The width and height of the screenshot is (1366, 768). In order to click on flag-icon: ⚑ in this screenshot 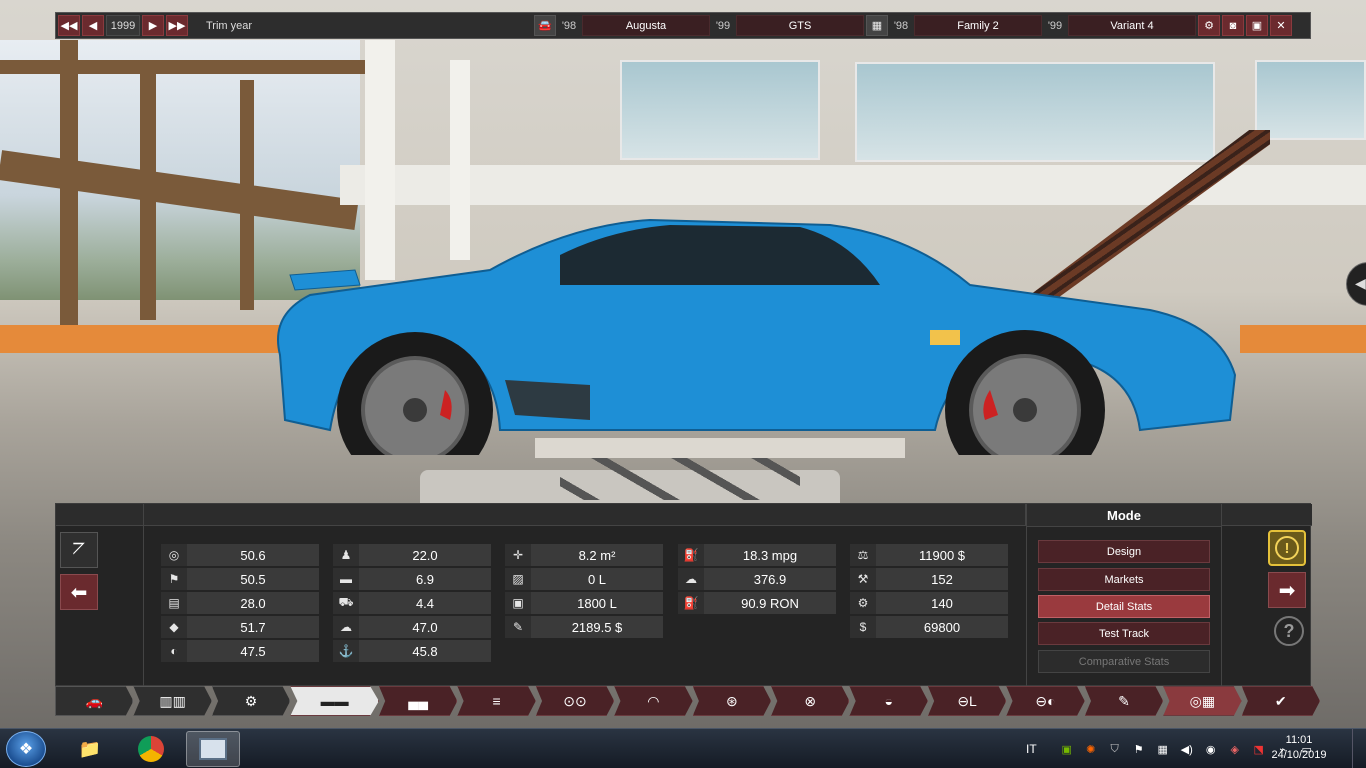, I will do `click(1139, 749)`.